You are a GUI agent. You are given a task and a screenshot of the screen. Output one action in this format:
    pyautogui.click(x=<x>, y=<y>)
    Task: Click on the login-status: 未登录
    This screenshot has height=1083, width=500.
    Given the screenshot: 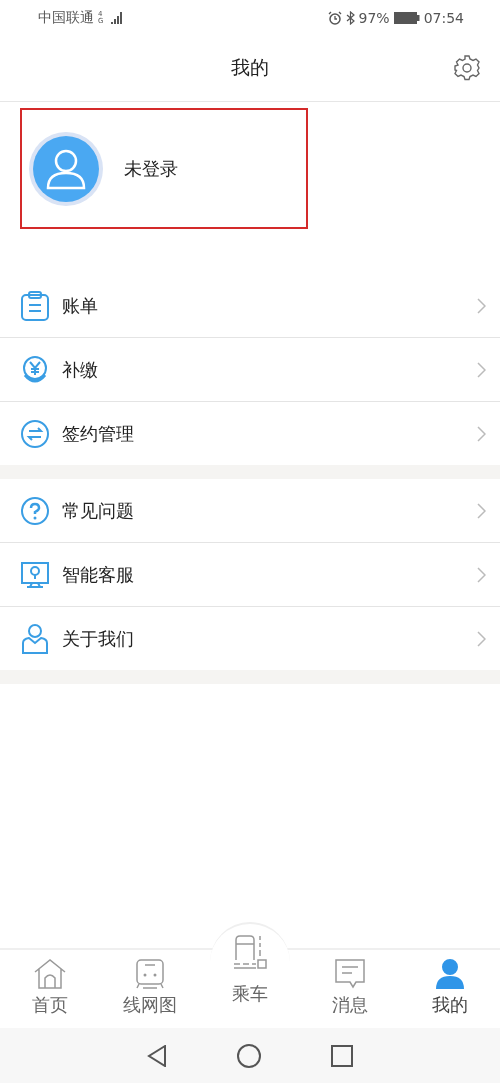 What is the action you would take?
    pyautogui.click(x=151, y=168)
    